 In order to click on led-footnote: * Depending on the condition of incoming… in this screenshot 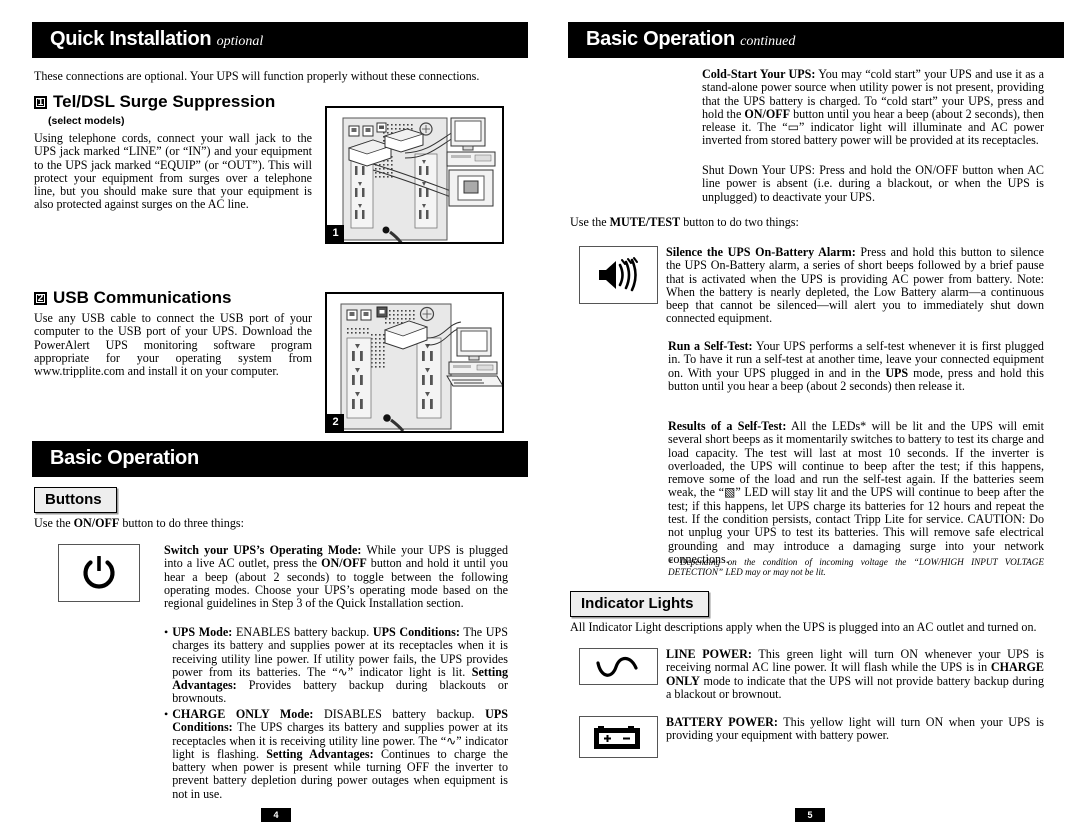, I will do `click(856, 567)`.